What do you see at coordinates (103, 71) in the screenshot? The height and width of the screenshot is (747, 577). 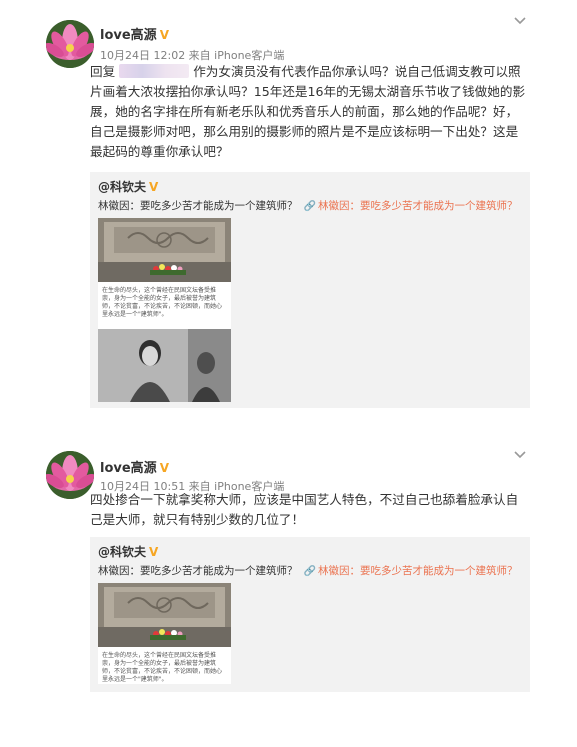 I see `reply-prefix: 回复` at bounding box center [103, 71].